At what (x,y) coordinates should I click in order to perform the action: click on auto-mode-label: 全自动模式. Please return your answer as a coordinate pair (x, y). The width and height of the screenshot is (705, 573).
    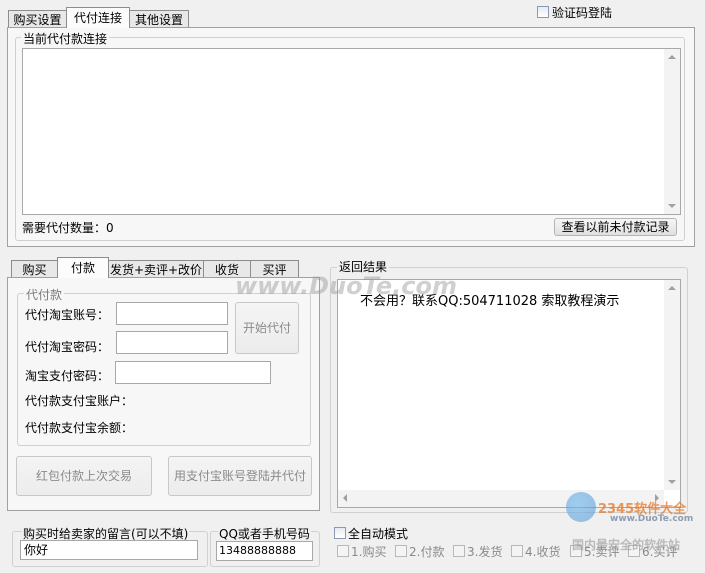
    Looking at the image, I should click on (378, 534).